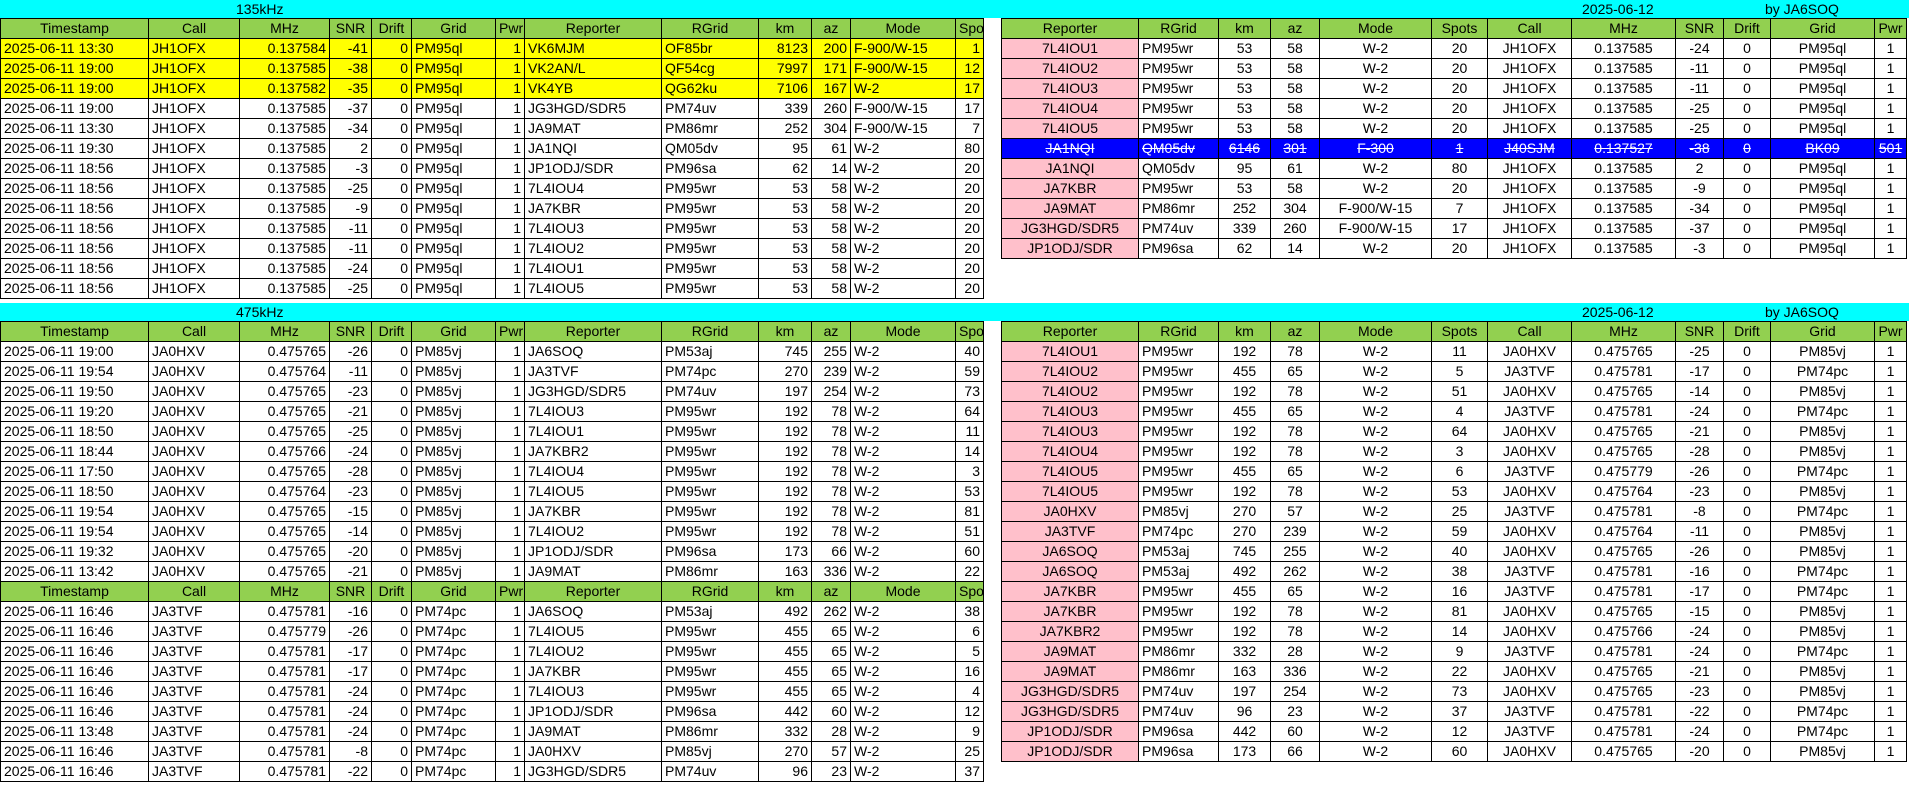 This screenshot has width=1909, height=790. Describe the element at coordinates (1070, 431) in the screenshot. I see `table-cell: 7L4IOU3` at that location.